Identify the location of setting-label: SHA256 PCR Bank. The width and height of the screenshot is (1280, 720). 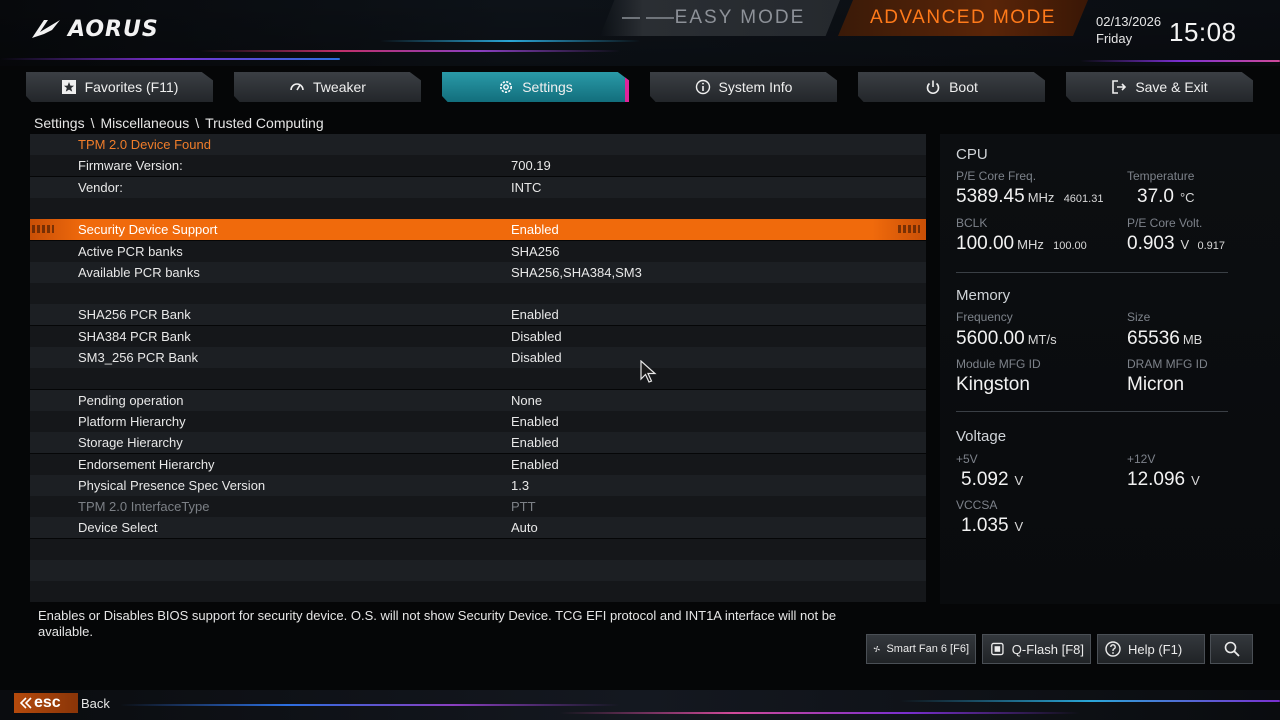
(134, 315).